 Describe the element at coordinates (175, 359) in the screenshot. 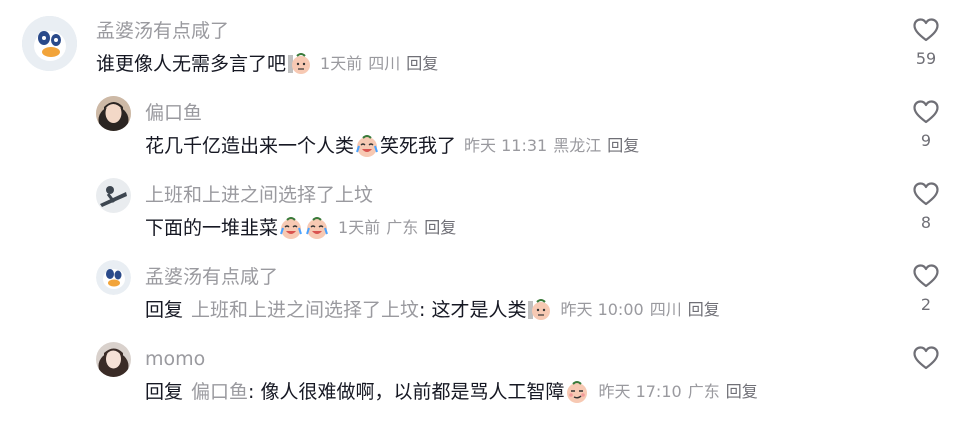

I see `comment-username: momo` at that location.